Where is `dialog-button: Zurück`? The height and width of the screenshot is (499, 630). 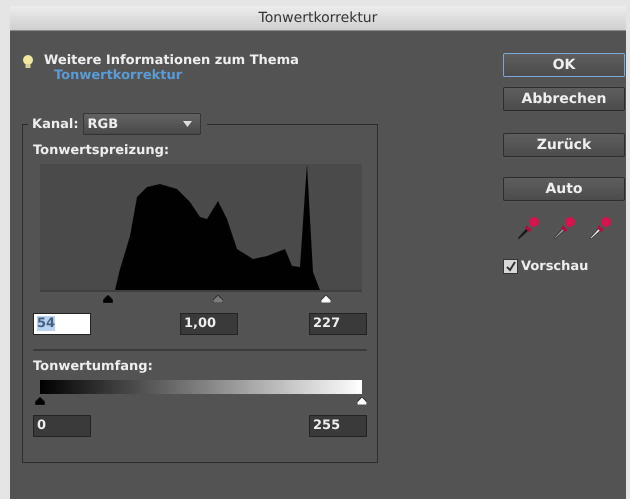 dialog-button: Zurück is located at coordinates (564, 145).